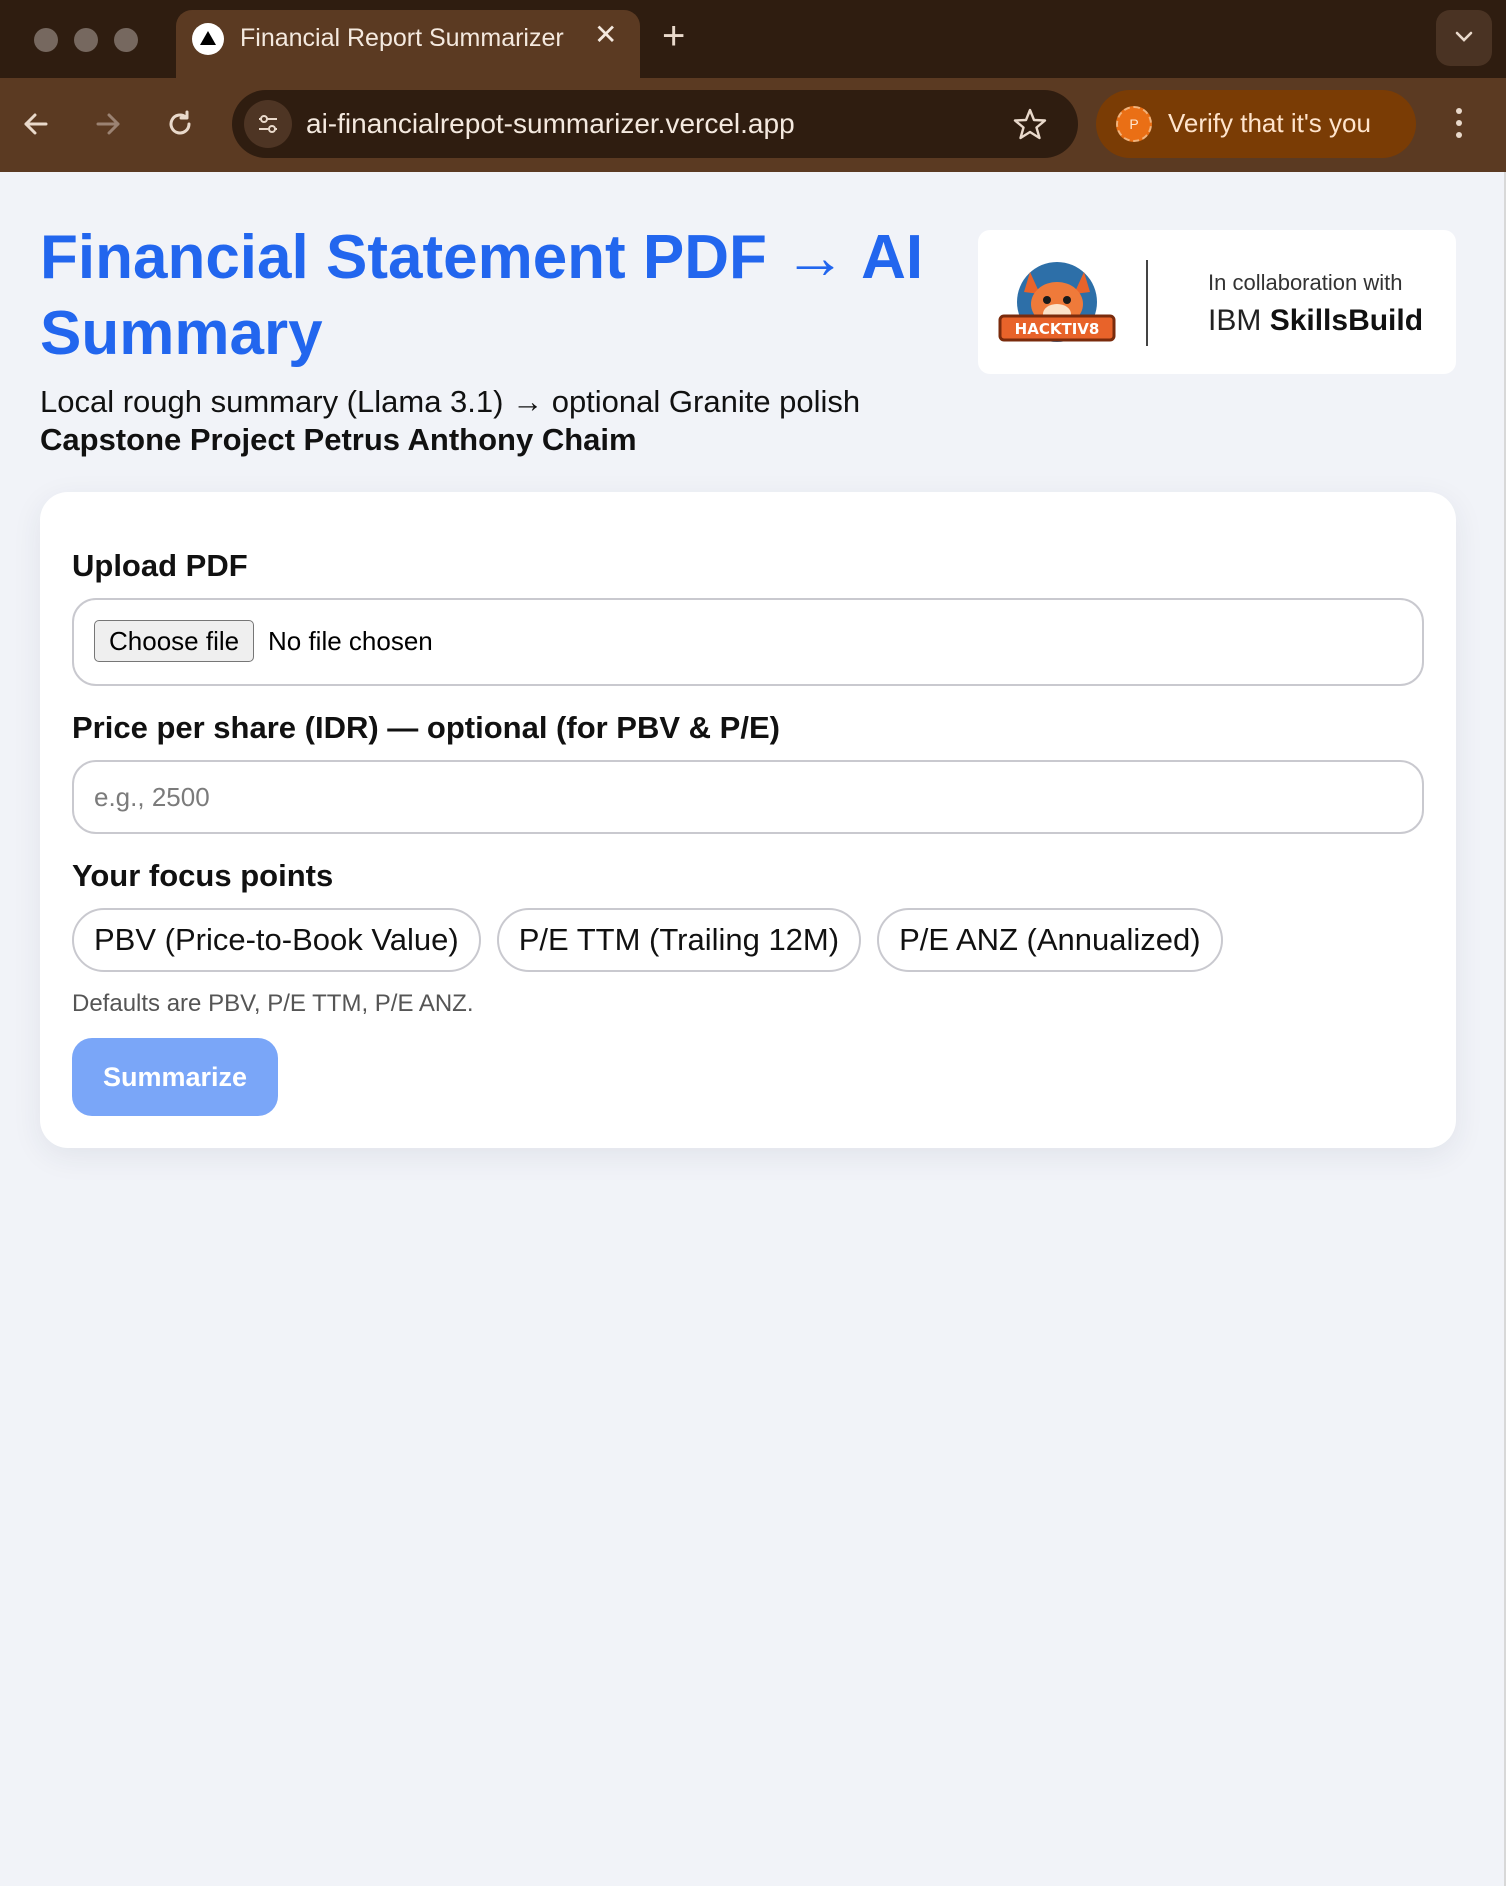  I want to click on page-title: Financial Statement PDF → AI Summary, so click(482, 295).